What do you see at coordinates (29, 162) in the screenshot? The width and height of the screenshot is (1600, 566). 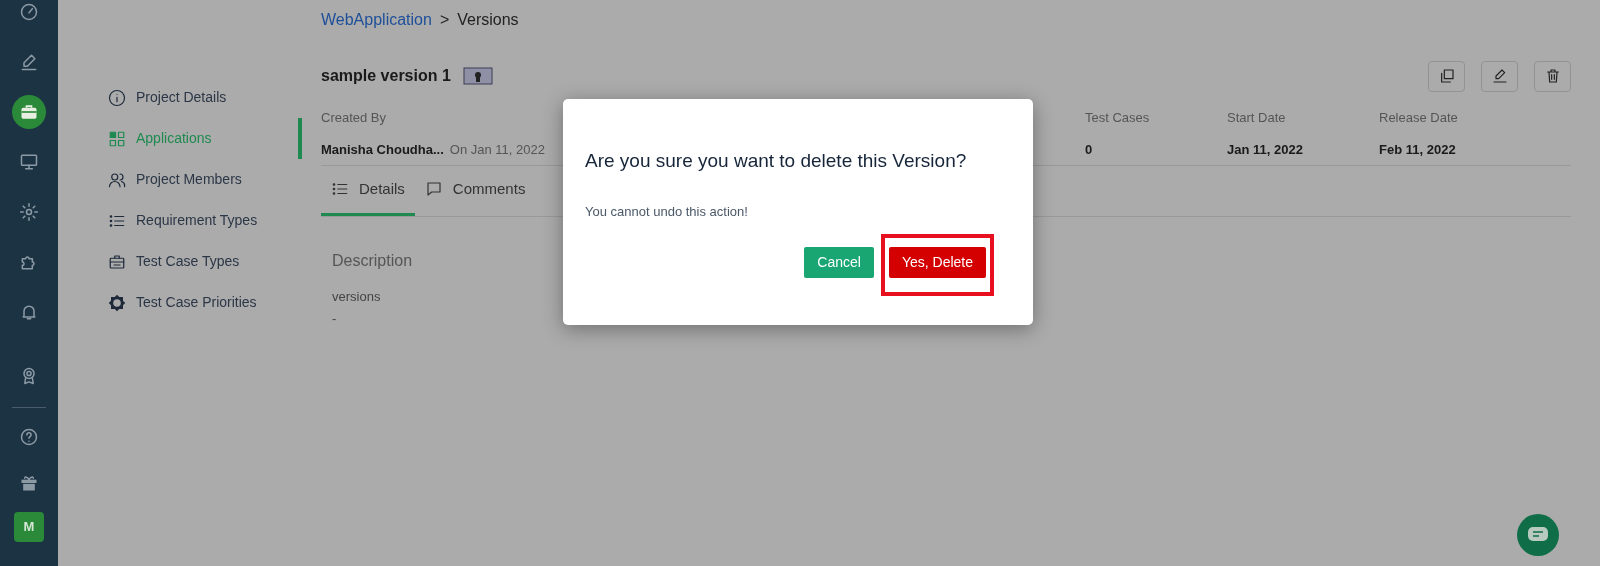 I see `monitor-icon` at bounding box center [29, 162].